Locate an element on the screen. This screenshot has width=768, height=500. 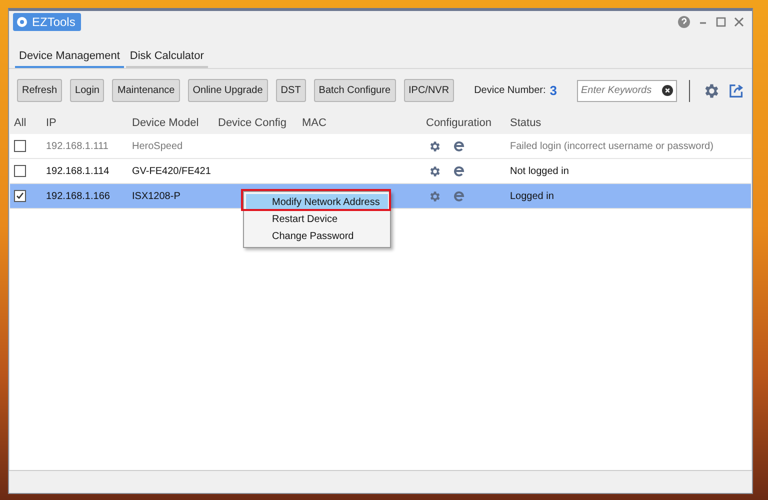
app-title: EZTools is located at coordinates (47, 22).